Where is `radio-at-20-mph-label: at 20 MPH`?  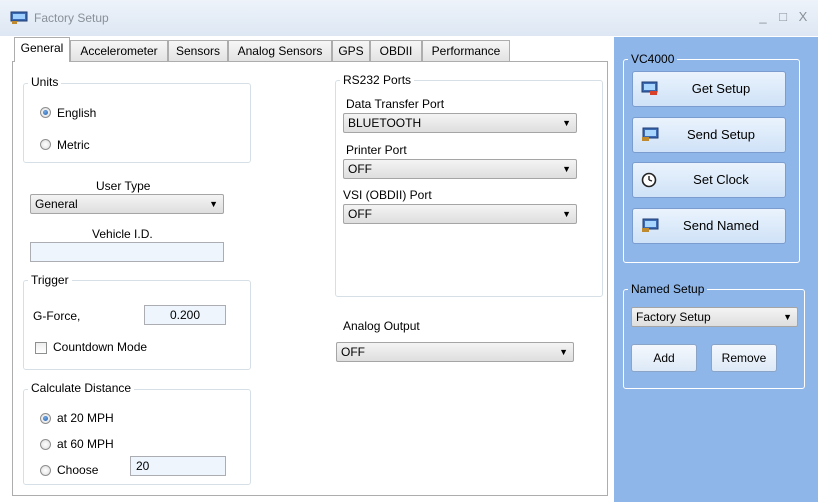
radio-at-20-mph-label: at 20 MPH is located at coordinates (85, 418).